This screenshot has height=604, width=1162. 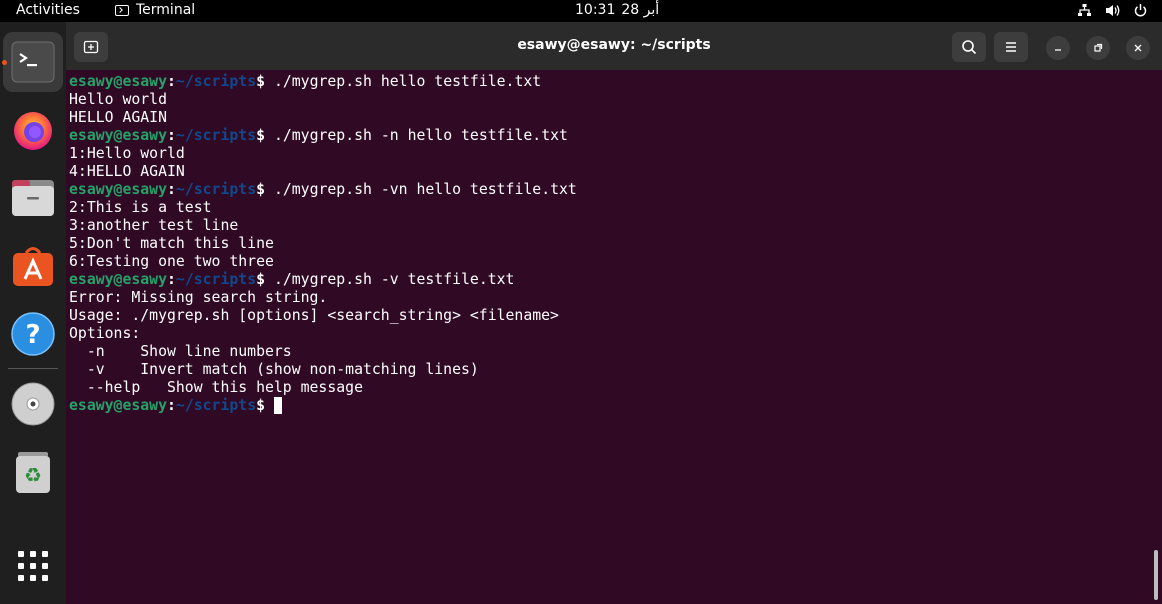 What do you see at coordinates (216, 387) in the screenshot?
I see `output-line: --help Show this help message` at bounding box center [216, 387].